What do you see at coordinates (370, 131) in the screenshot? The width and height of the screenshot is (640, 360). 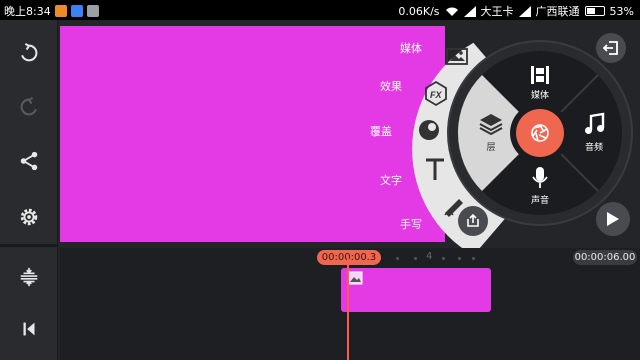 I see `fan-item-overlay: 覆盖` at bounding box center [370, 131].